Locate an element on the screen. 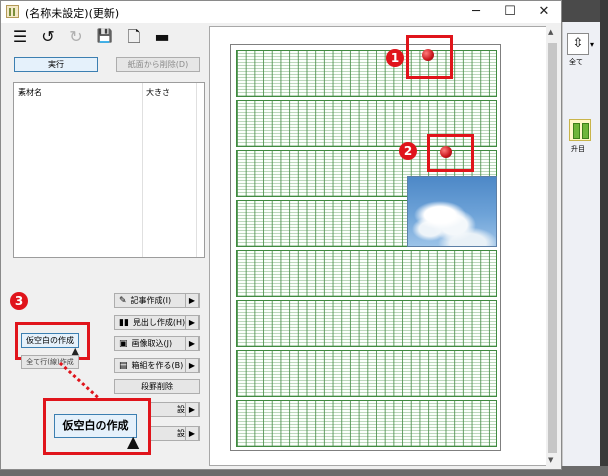 The height and width of the screenshot is (476, 608). title-bar: (名称未設定)(更新) ─ ☐ ✕ is located at coordinates (281, 12).